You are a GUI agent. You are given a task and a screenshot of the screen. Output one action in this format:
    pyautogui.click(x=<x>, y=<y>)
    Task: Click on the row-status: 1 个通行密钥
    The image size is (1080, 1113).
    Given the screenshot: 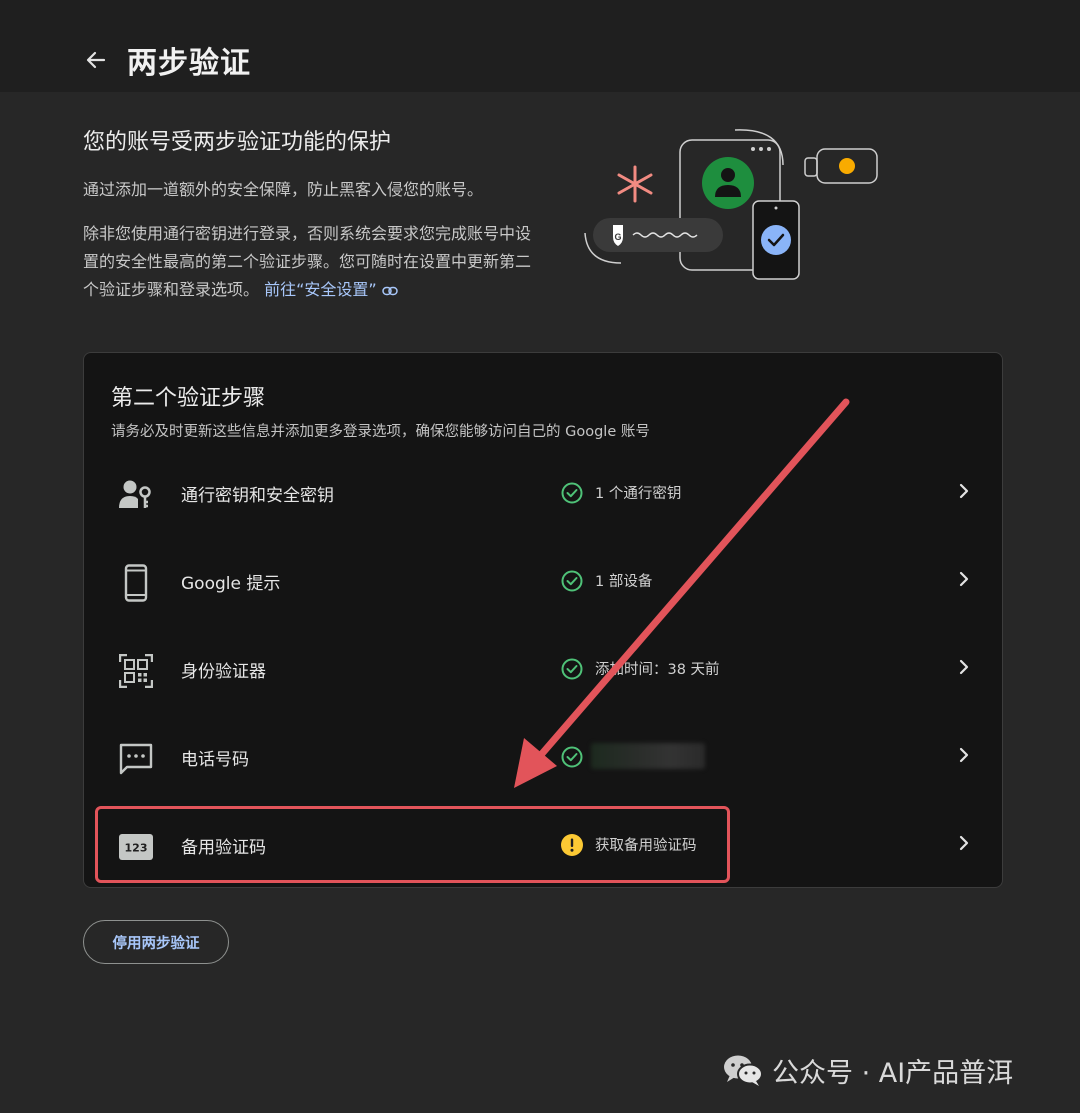 What is the action you would take?
    pyautogui.click(x=638, y=494)
    